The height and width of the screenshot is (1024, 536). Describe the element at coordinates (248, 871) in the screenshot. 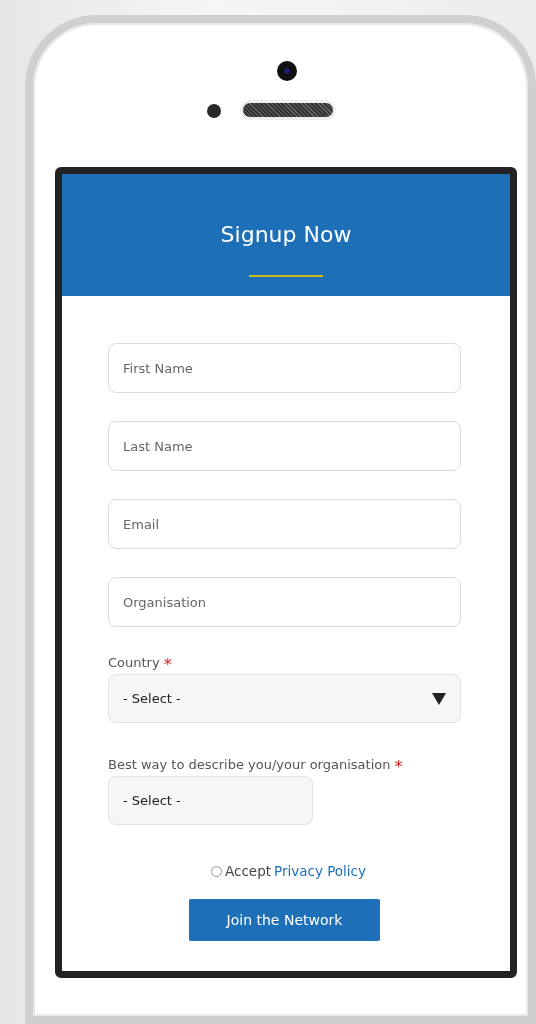

I see `consent-text: Accept` at that location.